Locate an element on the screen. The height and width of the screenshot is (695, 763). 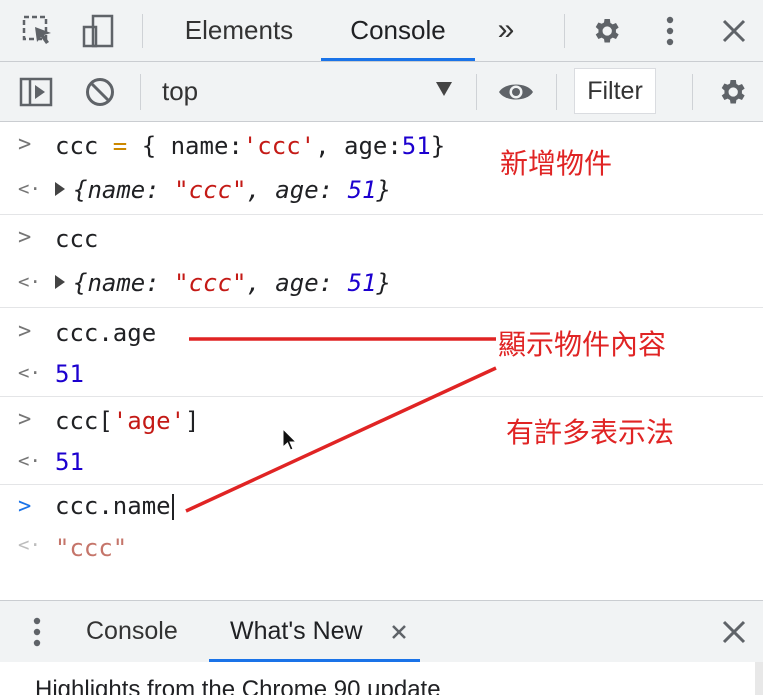
annotation-lines is located at coordinates (341, 425).